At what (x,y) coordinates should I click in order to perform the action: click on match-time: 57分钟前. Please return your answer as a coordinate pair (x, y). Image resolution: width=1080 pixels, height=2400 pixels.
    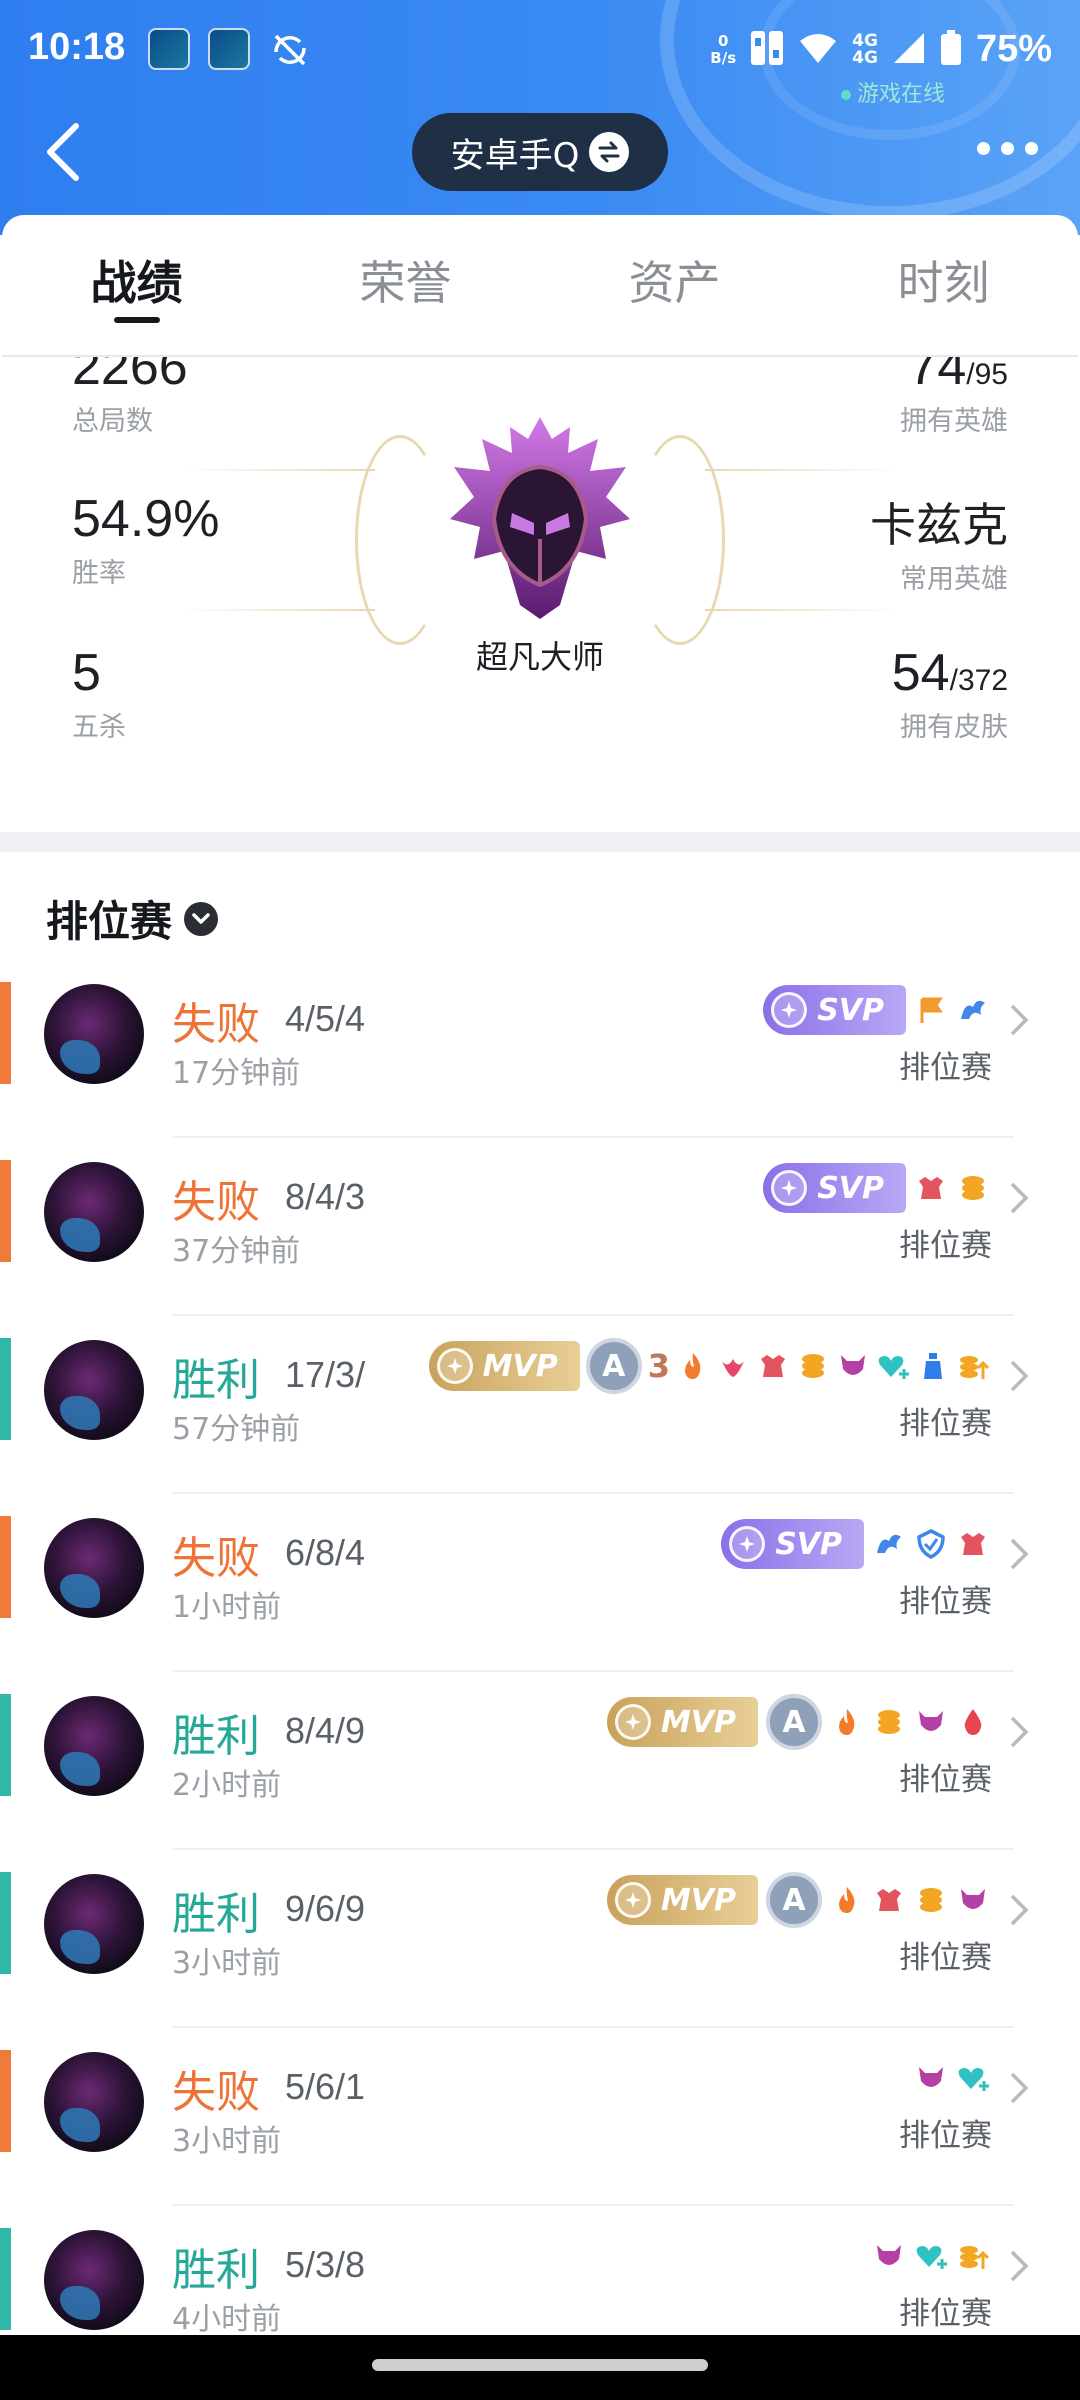
    Looking at the image, I should click on (236, 1429).